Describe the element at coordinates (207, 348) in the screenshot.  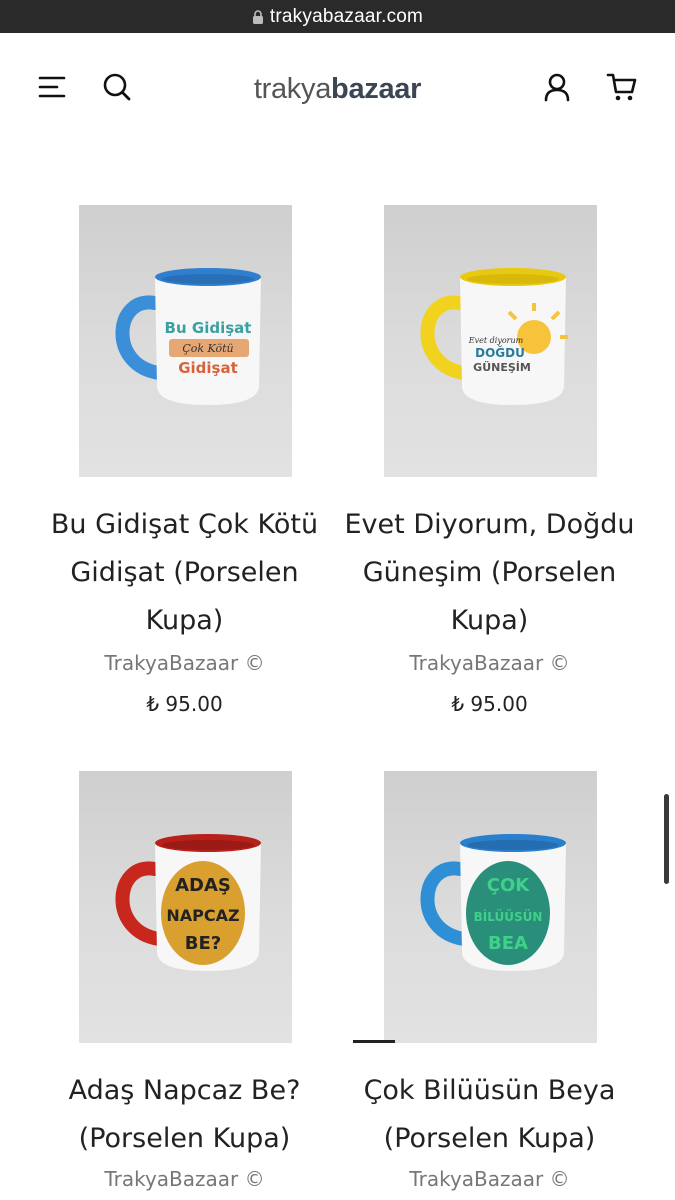
I see `mug-print-line-2: Çok Kötü` at that location.